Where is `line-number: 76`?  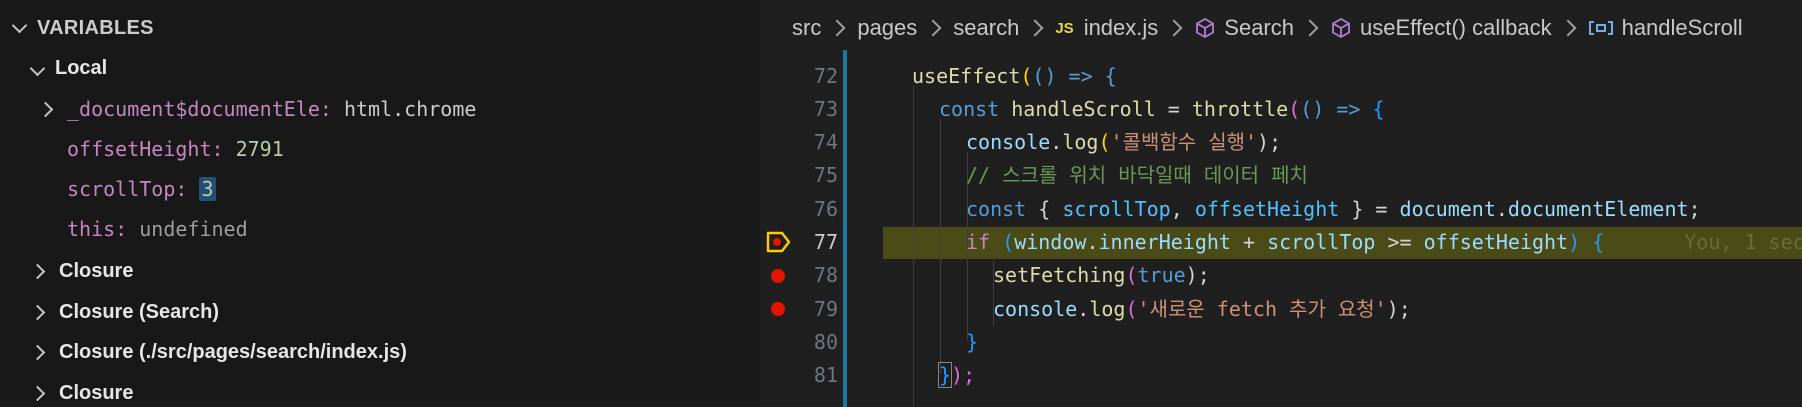 line-number: 76 is located at coordinates (825, 209).